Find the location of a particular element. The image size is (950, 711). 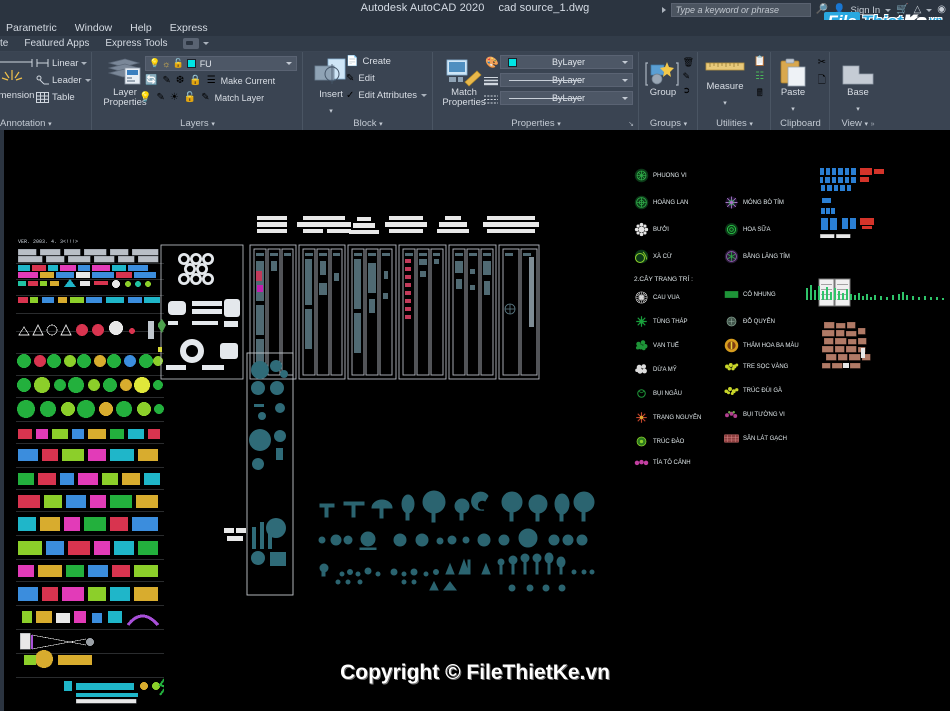

legend-item-bang-lang-tim: BẰNG LĂNG TÍM is located at coordinates (757, 256).